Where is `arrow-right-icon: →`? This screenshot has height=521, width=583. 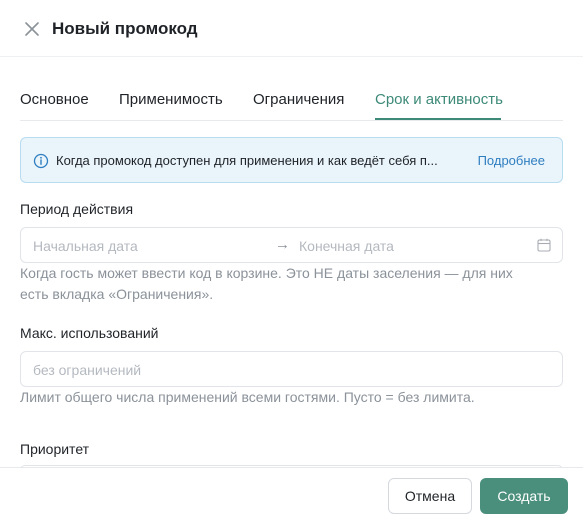 arrow-right-icon: → is located at coordinates (282, 244).